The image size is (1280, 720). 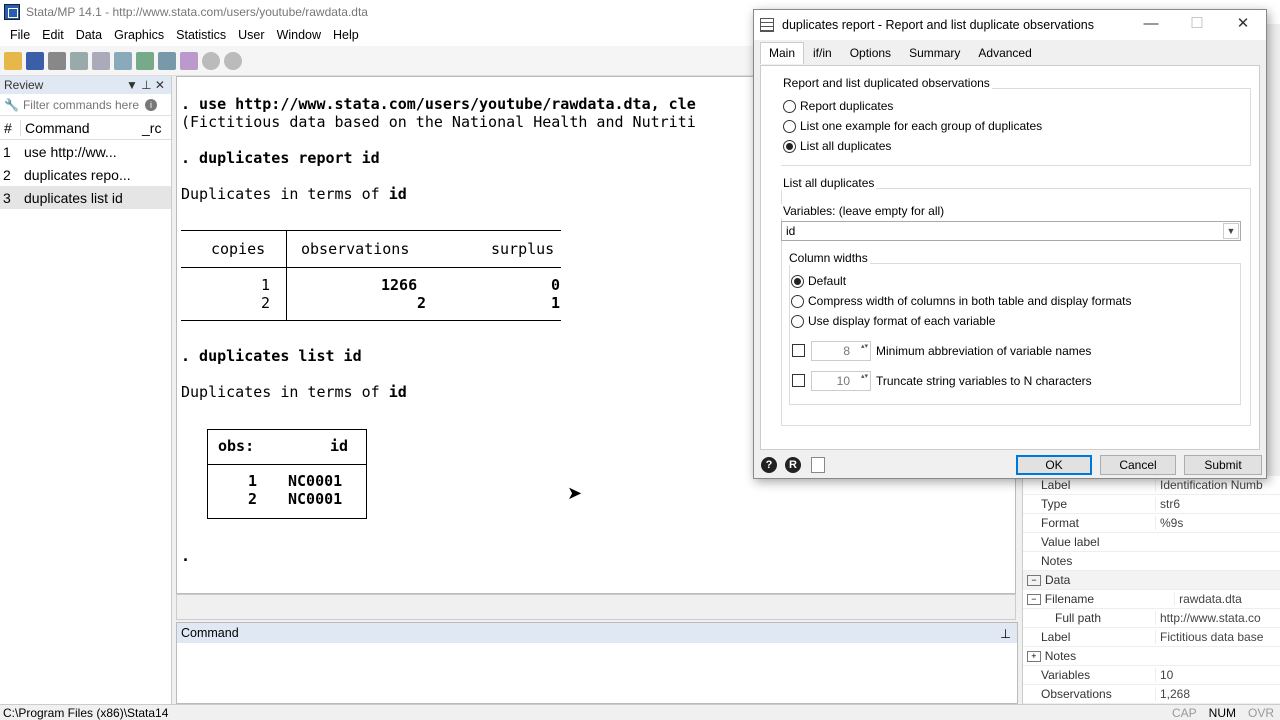 What do you see at coordinates (139, 35) in the screenshot?
I see `menu-graphics: Graphics` at bounding box center [139, 35].